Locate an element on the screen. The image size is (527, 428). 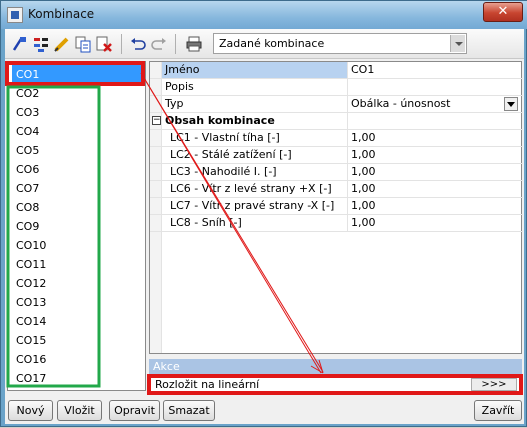
load-case-row: LC3 - Nahodilé I. [-] 1,00 is located at coordinates (336, 172).